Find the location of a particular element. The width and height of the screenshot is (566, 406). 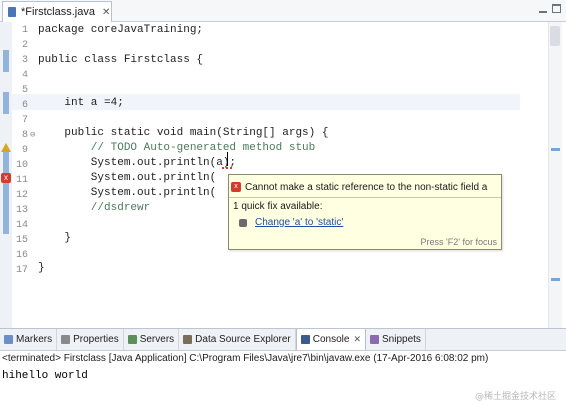

code-line-12: System.out.println( is located at coordinates (127, 193).